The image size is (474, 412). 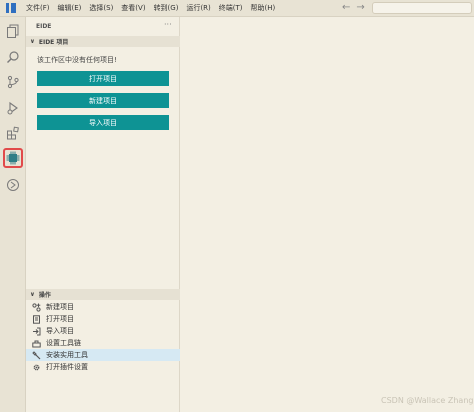 What do you see at coordinates (53, 42) in the screenshot?
I see `project-section-title: EIDE 项目` at bounding box center [53, 42].